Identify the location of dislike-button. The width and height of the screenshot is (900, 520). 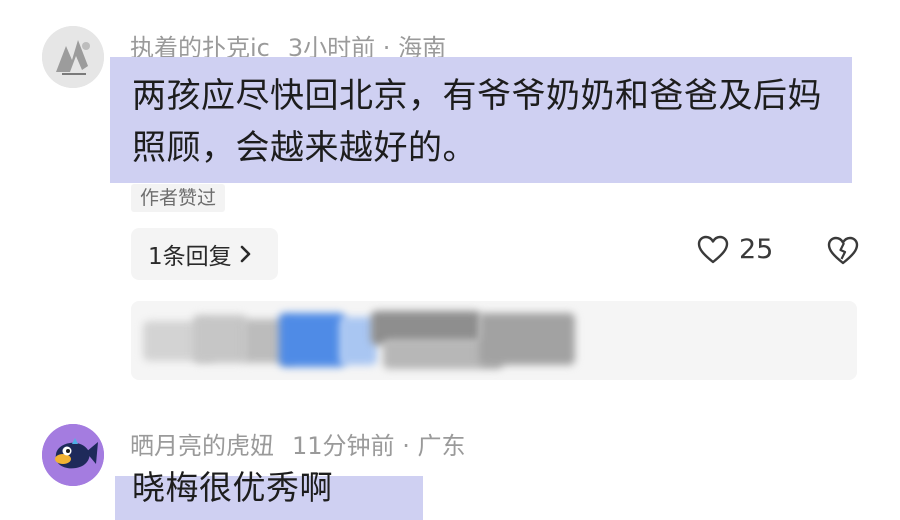
(843, 253).